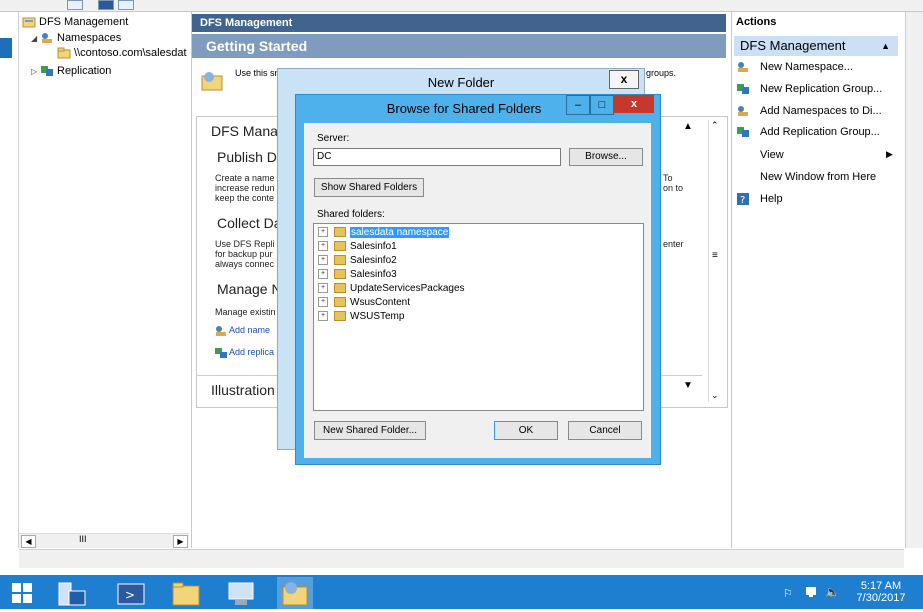  Describe the element at coordinates (130, 53) in the screenshot. I see `tree-label-namespace-path: \\contoso.com\salesdat` at that location.